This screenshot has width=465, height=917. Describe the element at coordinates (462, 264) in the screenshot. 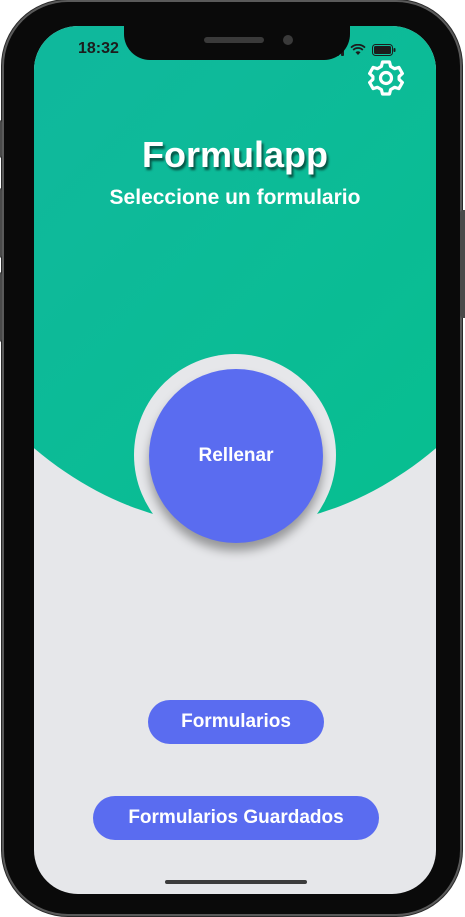

I see `power-button` at that location.